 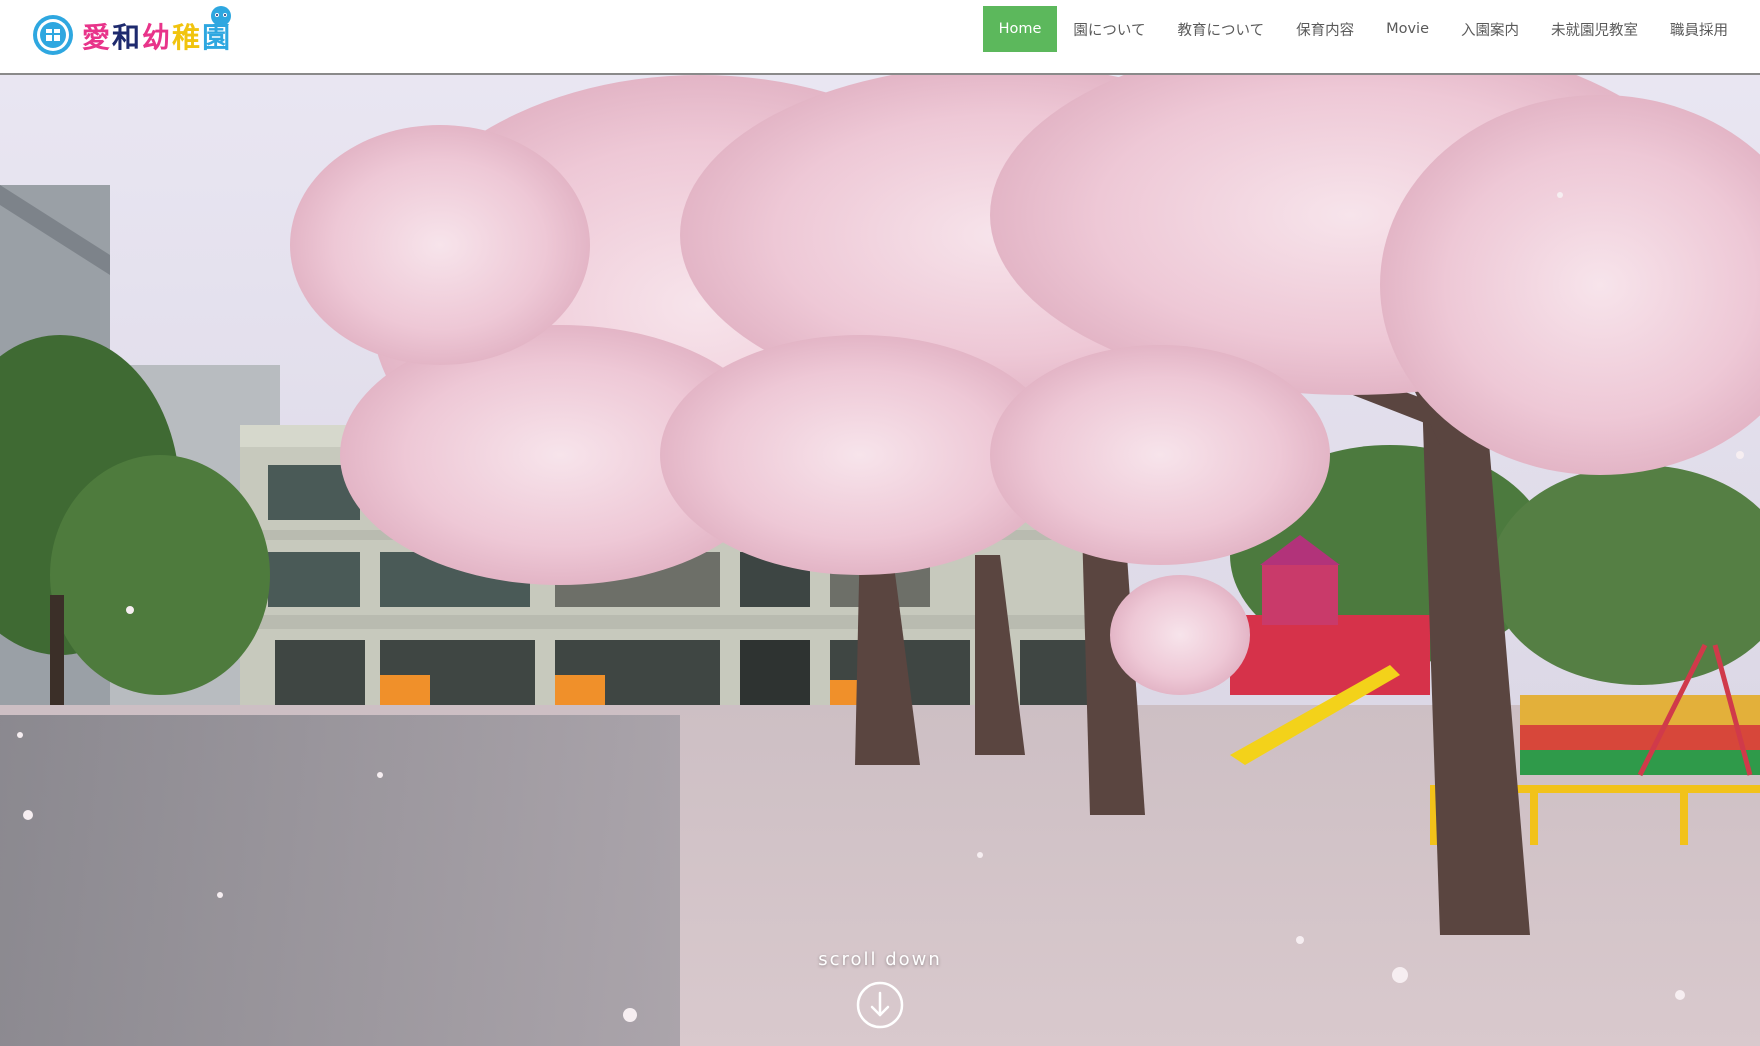 I want to click on logo-char: 稚, so click(x=187, y=37).